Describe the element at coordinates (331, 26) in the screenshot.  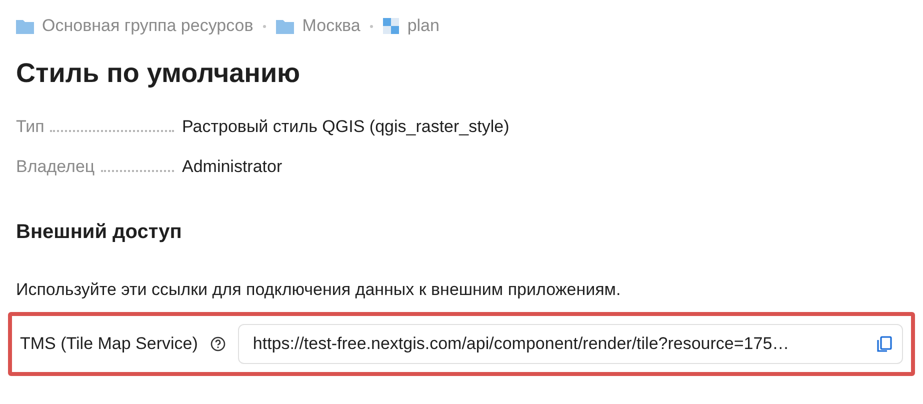
I see `breadcrumb-link: Москва` at that location.